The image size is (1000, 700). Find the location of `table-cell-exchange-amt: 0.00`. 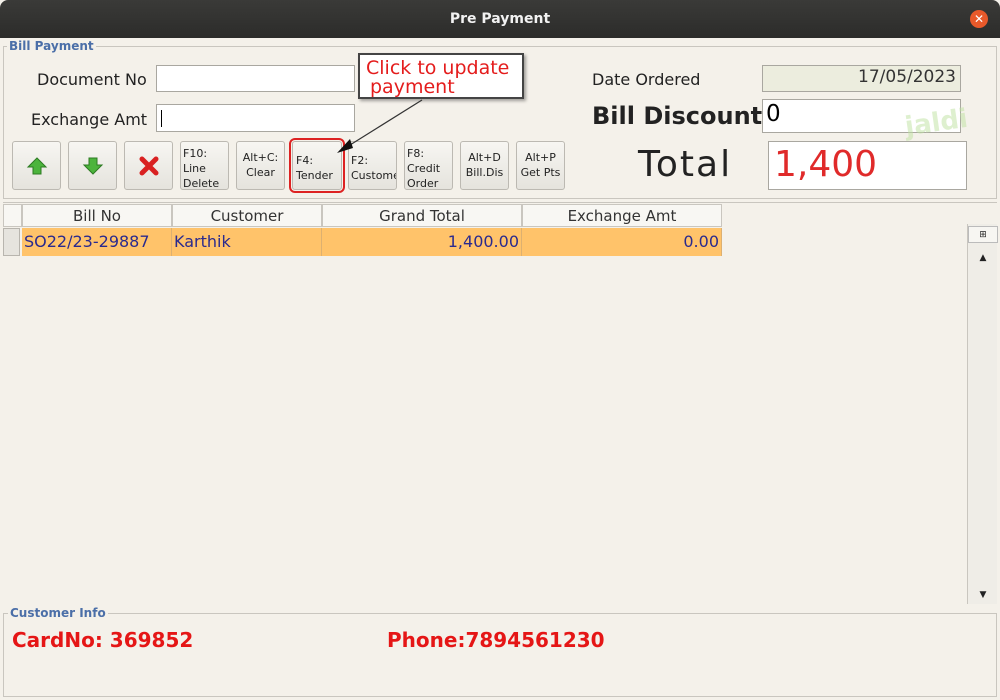

table-cell-exchange-amt: 0.00 is located at coordinates (622, 242).